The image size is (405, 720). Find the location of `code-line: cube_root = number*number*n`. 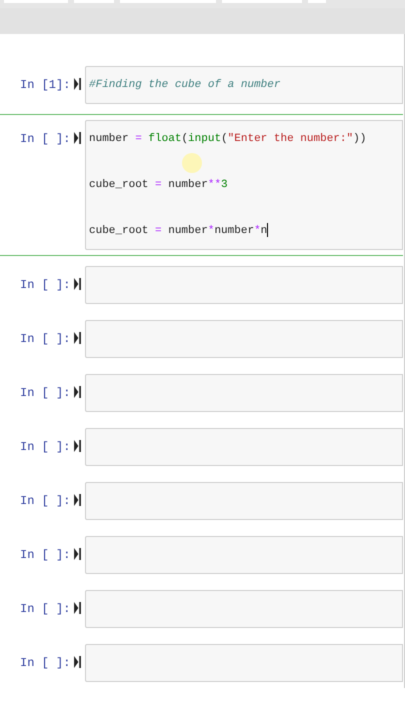

code-line: cube_root = number*number*n is located at coordinates (178, 231).